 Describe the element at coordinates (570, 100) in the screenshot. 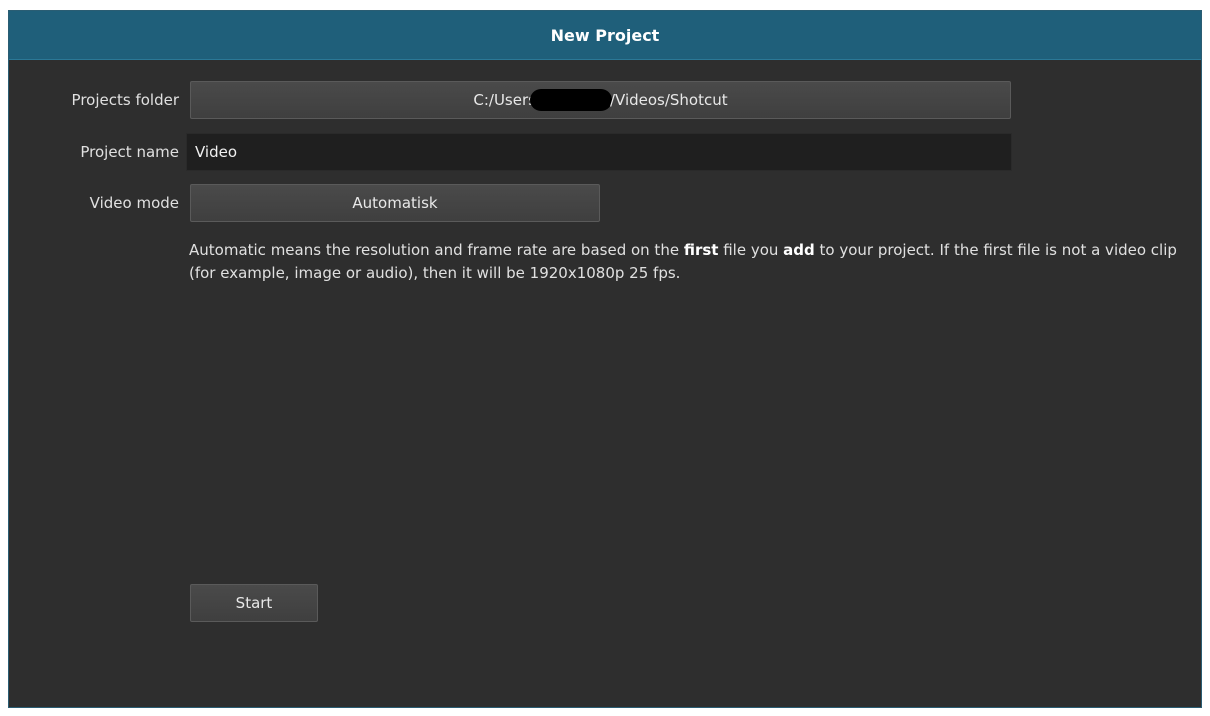

I see `redacted-username` at that location.